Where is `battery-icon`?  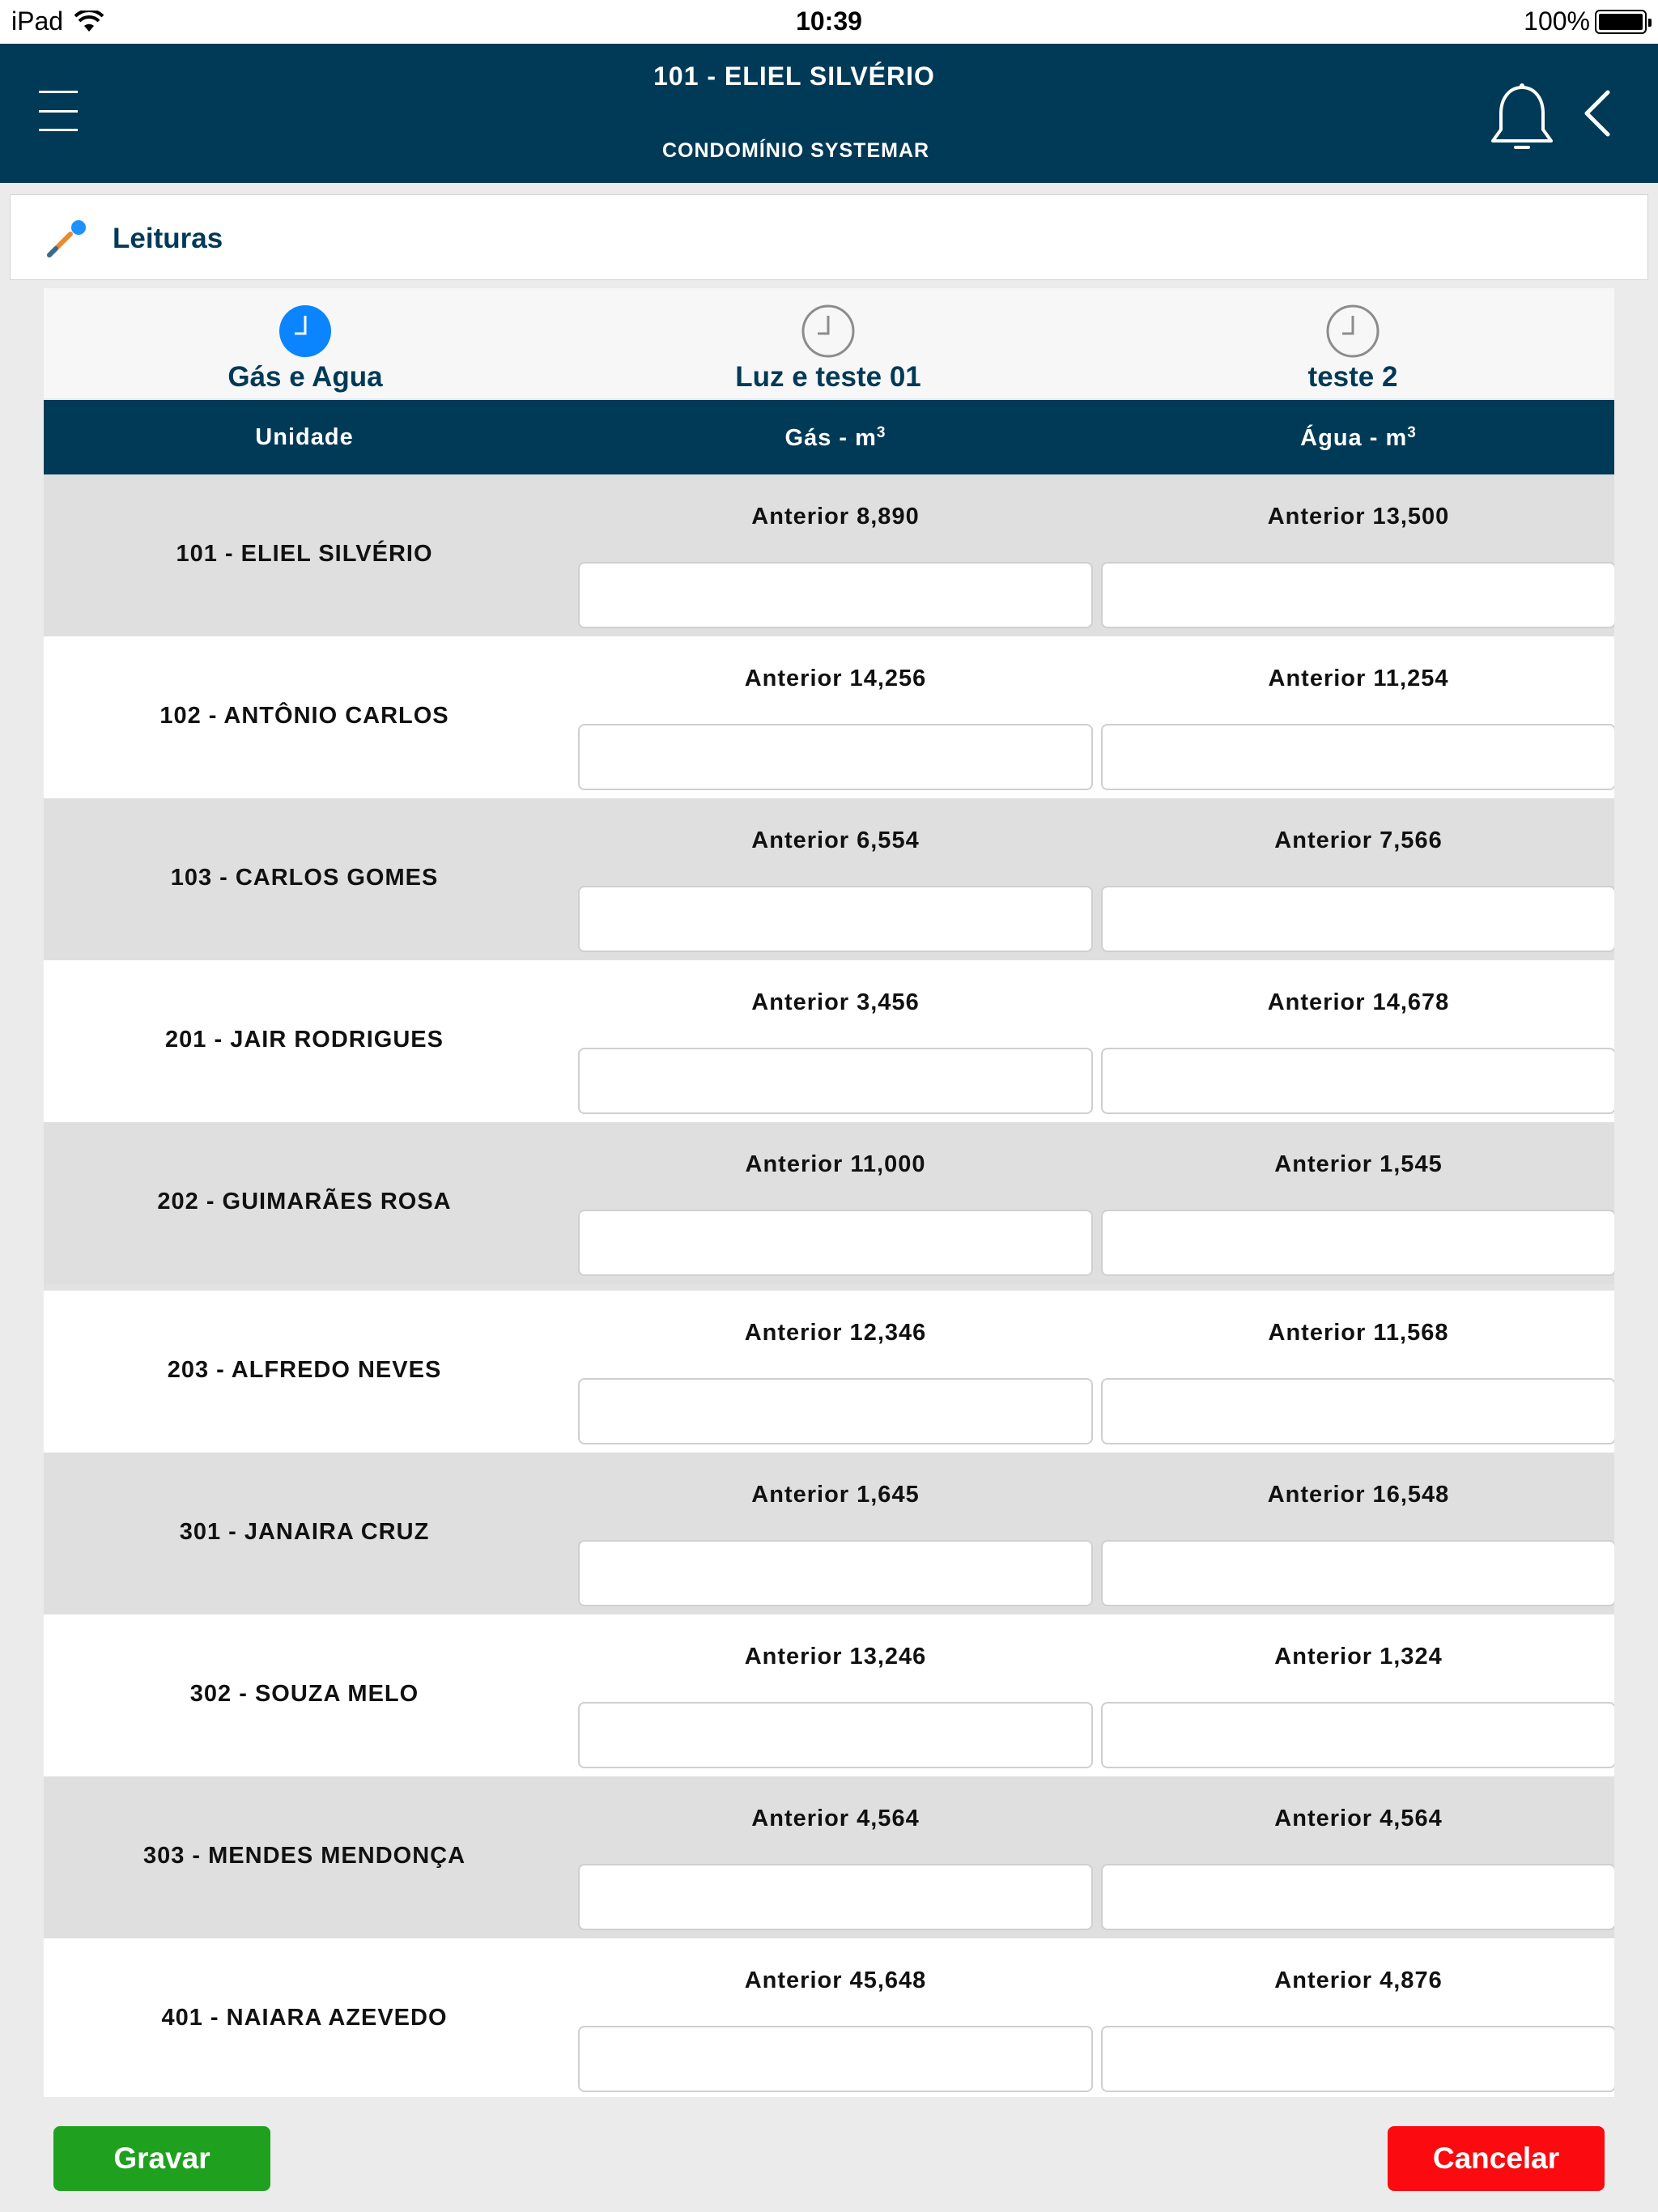
battery-icon is located at coordinates (1623, 22).